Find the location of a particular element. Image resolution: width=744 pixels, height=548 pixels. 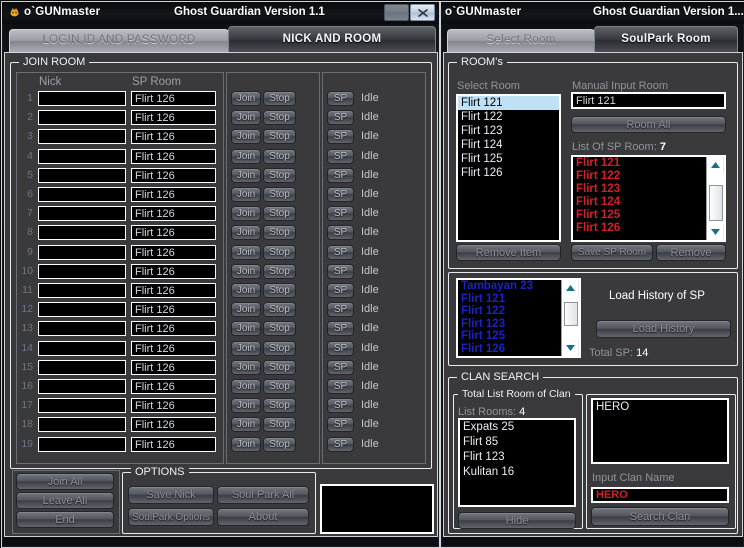

leave-all-button: Leave All is located at coordinates (65, 500).